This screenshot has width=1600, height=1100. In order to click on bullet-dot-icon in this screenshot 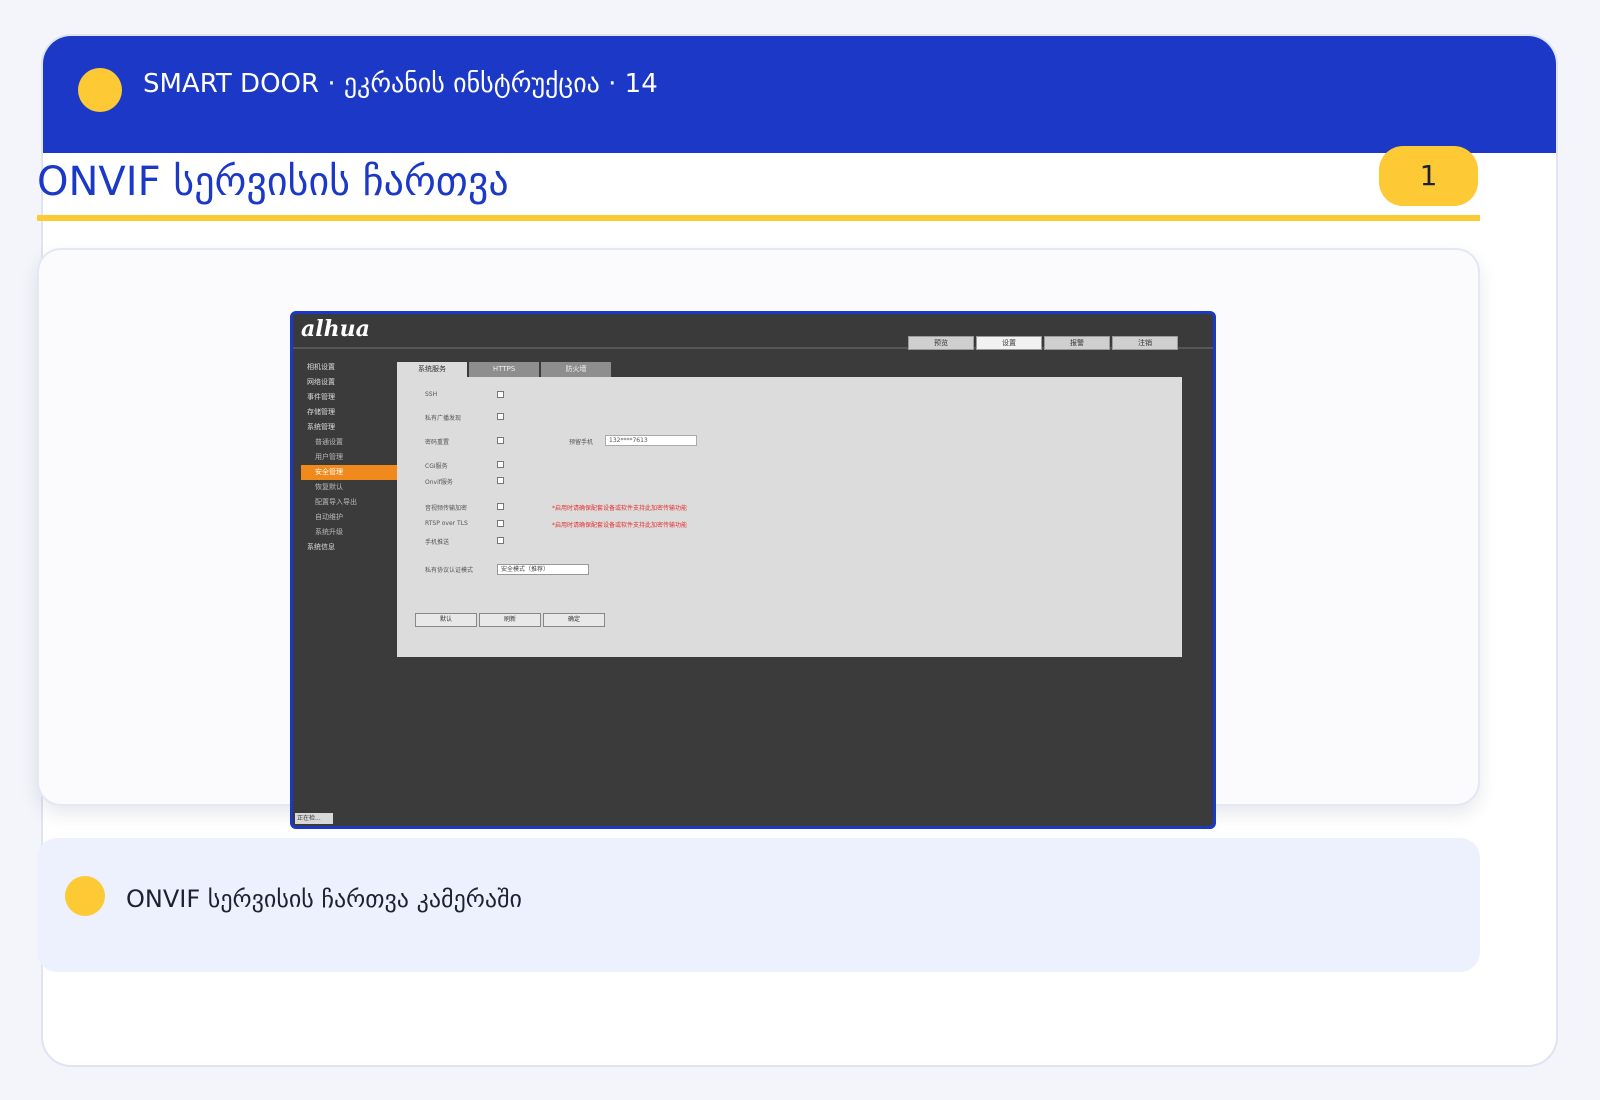, I will do `click(85, 896)`.